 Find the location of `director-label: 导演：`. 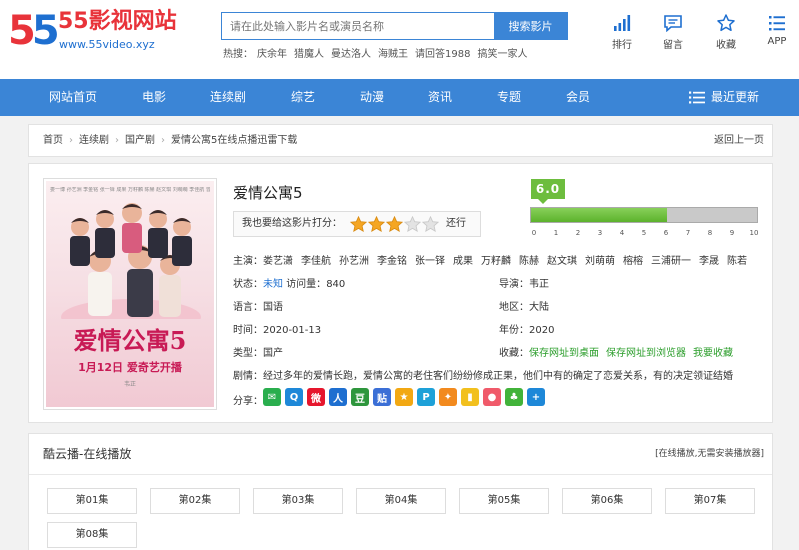

director-label: 导演： is located at coordinates (514, 284).